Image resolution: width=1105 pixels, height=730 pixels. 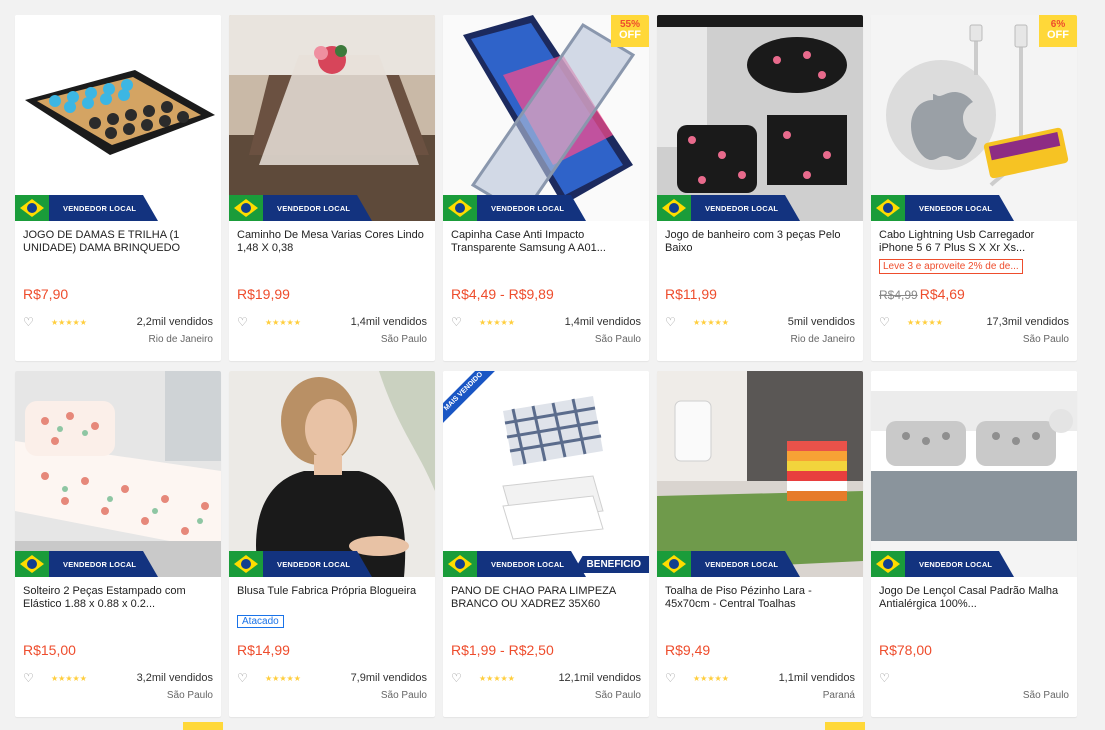 I want to click on product-price: R$11,99, so click(x=691, y=294).